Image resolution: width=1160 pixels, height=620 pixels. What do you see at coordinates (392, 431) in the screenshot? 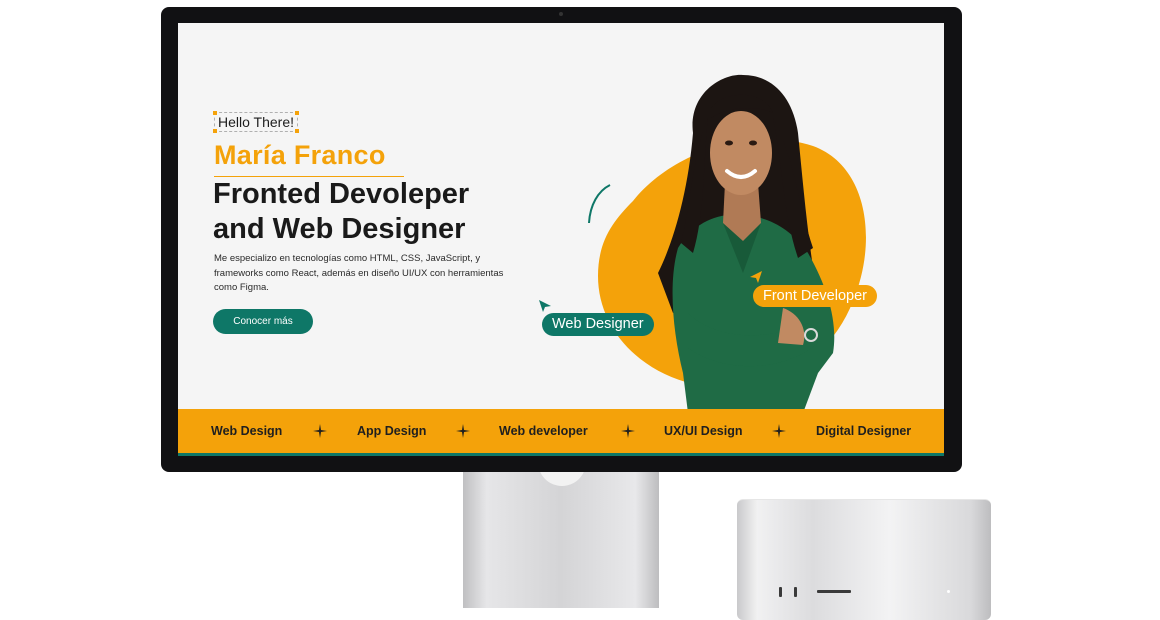
I see `marquee-item: App Design` at bounding box center [392, 431].